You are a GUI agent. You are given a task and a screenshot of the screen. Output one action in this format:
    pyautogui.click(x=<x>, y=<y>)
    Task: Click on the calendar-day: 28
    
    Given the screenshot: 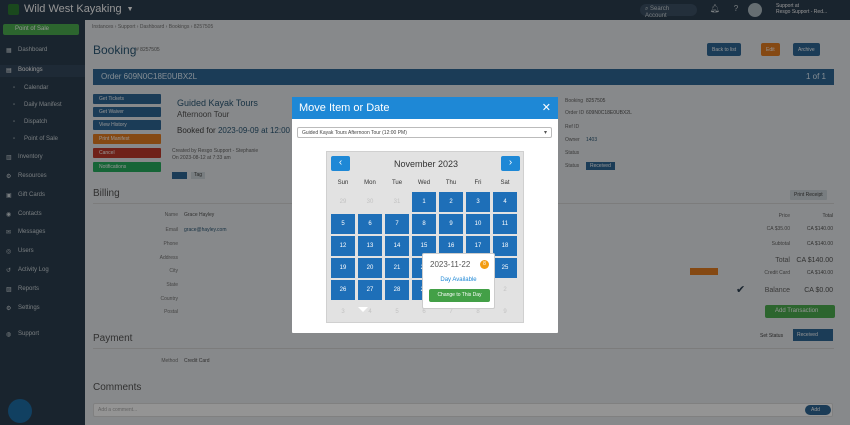 What is the action you would take?
    pyautogui.click(x=397, y=290)
    